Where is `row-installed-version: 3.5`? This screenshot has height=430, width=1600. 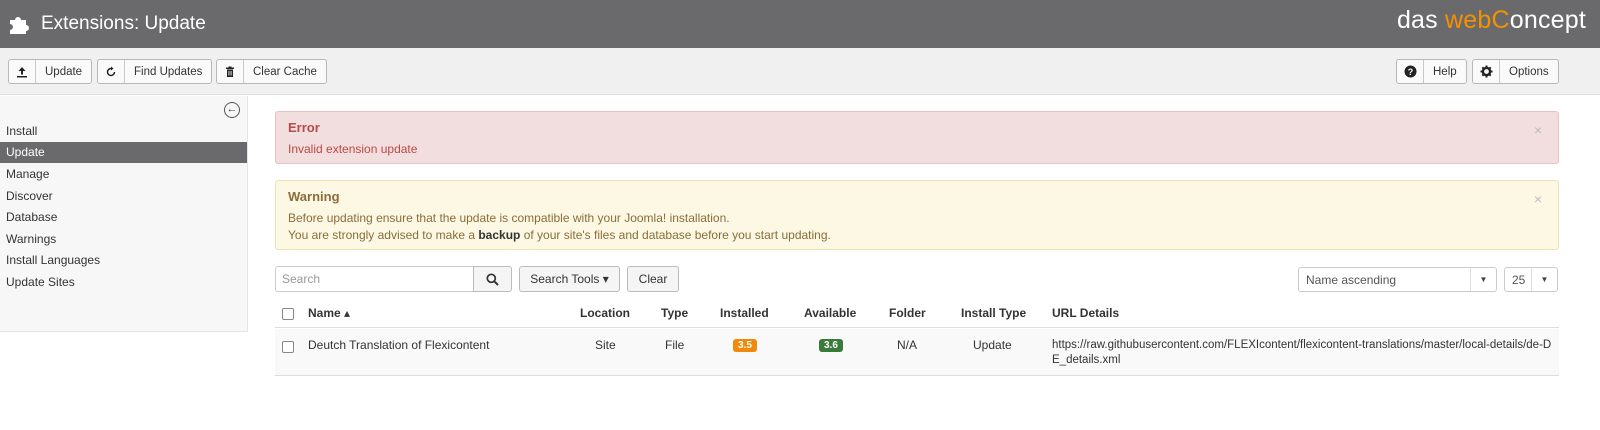
row-installed-version: 3.5 is located at coordinates (745, 344).